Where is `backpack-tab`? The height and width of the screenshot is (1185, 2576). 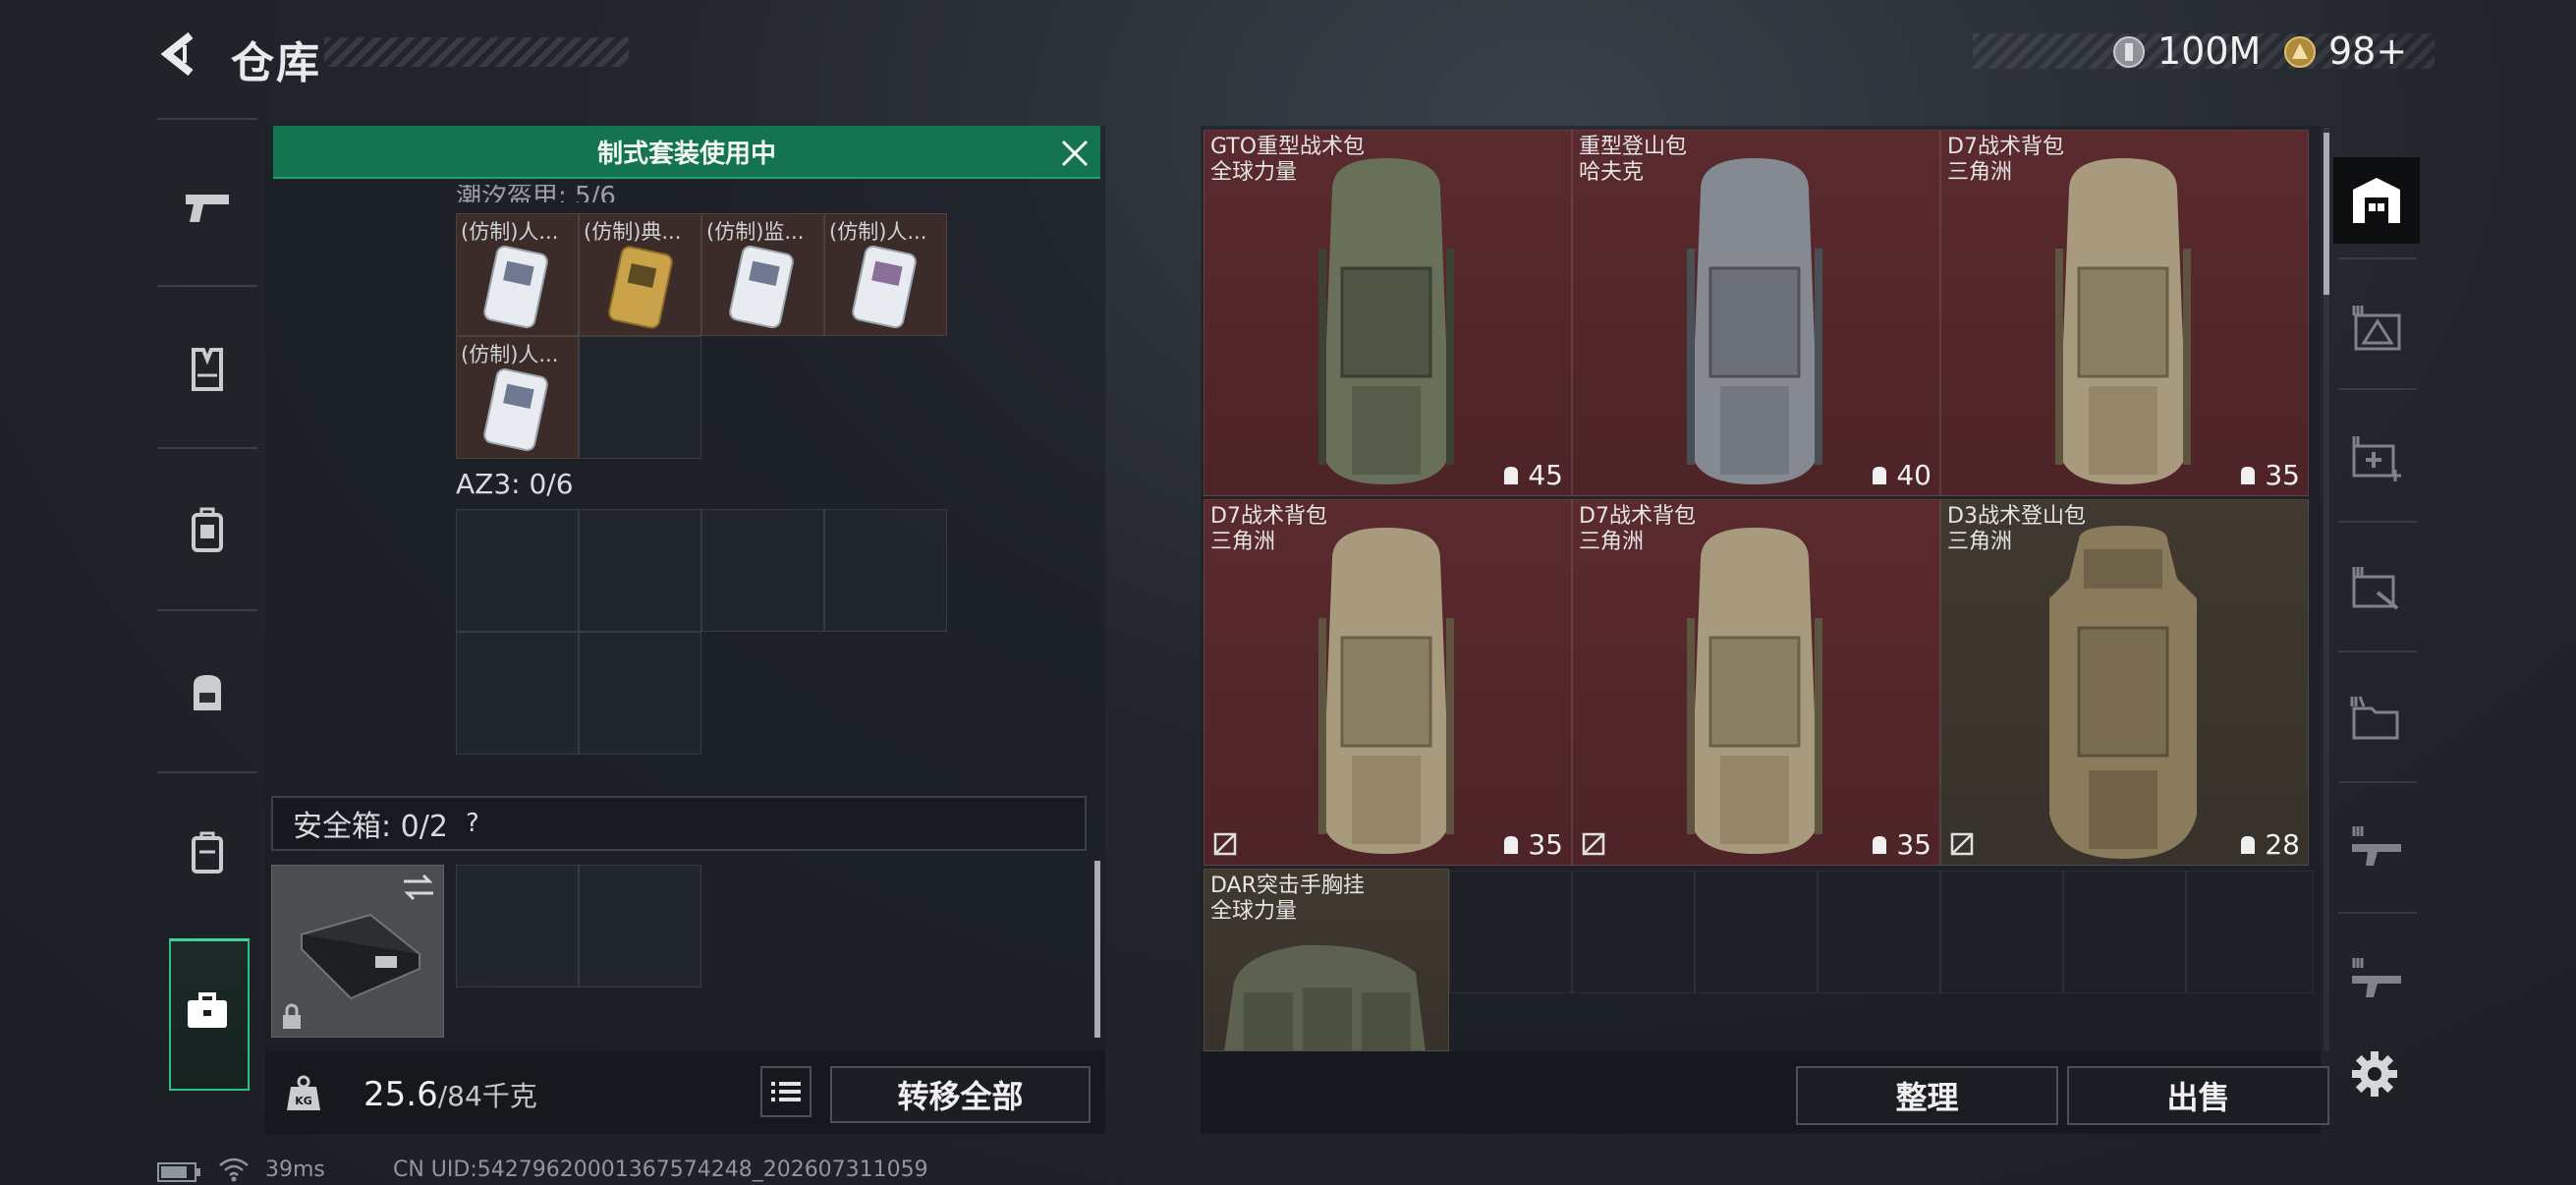 backpack-tab is located at coordinates (207, 691).